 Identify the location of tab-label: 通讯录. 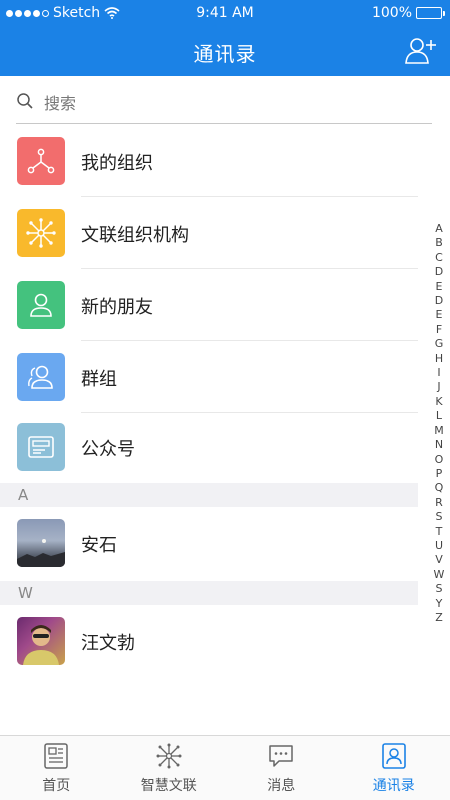
(393, 786).